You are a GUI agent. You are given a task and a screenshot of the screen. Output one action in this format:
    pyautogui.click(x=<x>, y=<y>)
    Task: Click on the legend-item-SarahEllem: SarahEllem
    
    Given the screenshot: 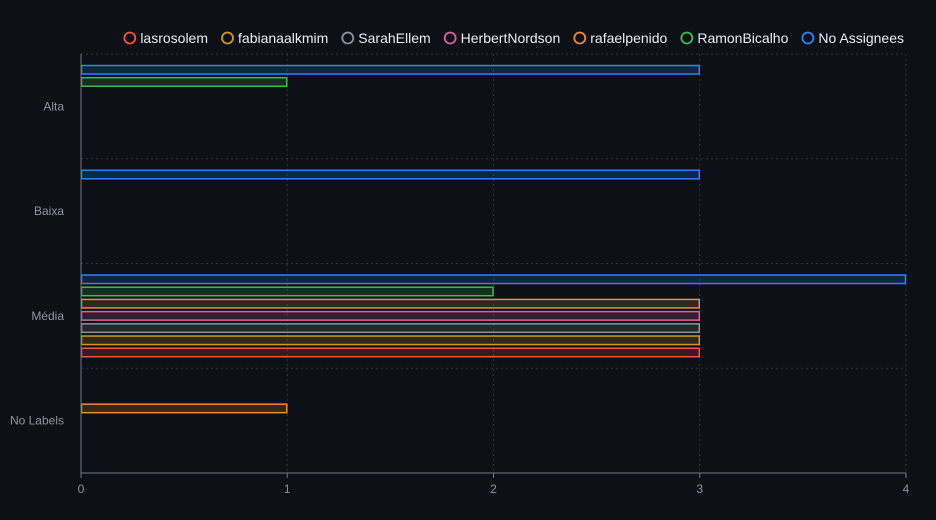 What is the action you would take?
    pyautogui.click(x=386, y=38)
    